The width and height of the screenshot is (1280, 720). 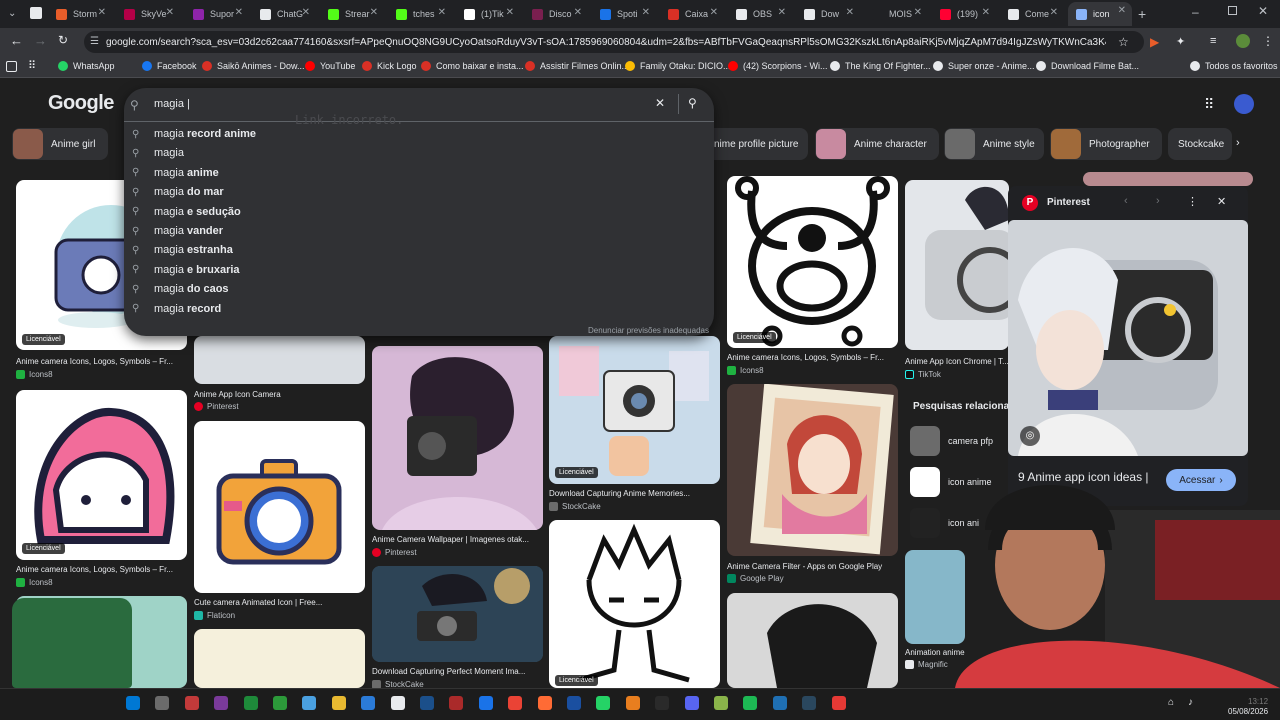 I want to click on panel-more-icon: ⋮, so click(x=1192, y=201).